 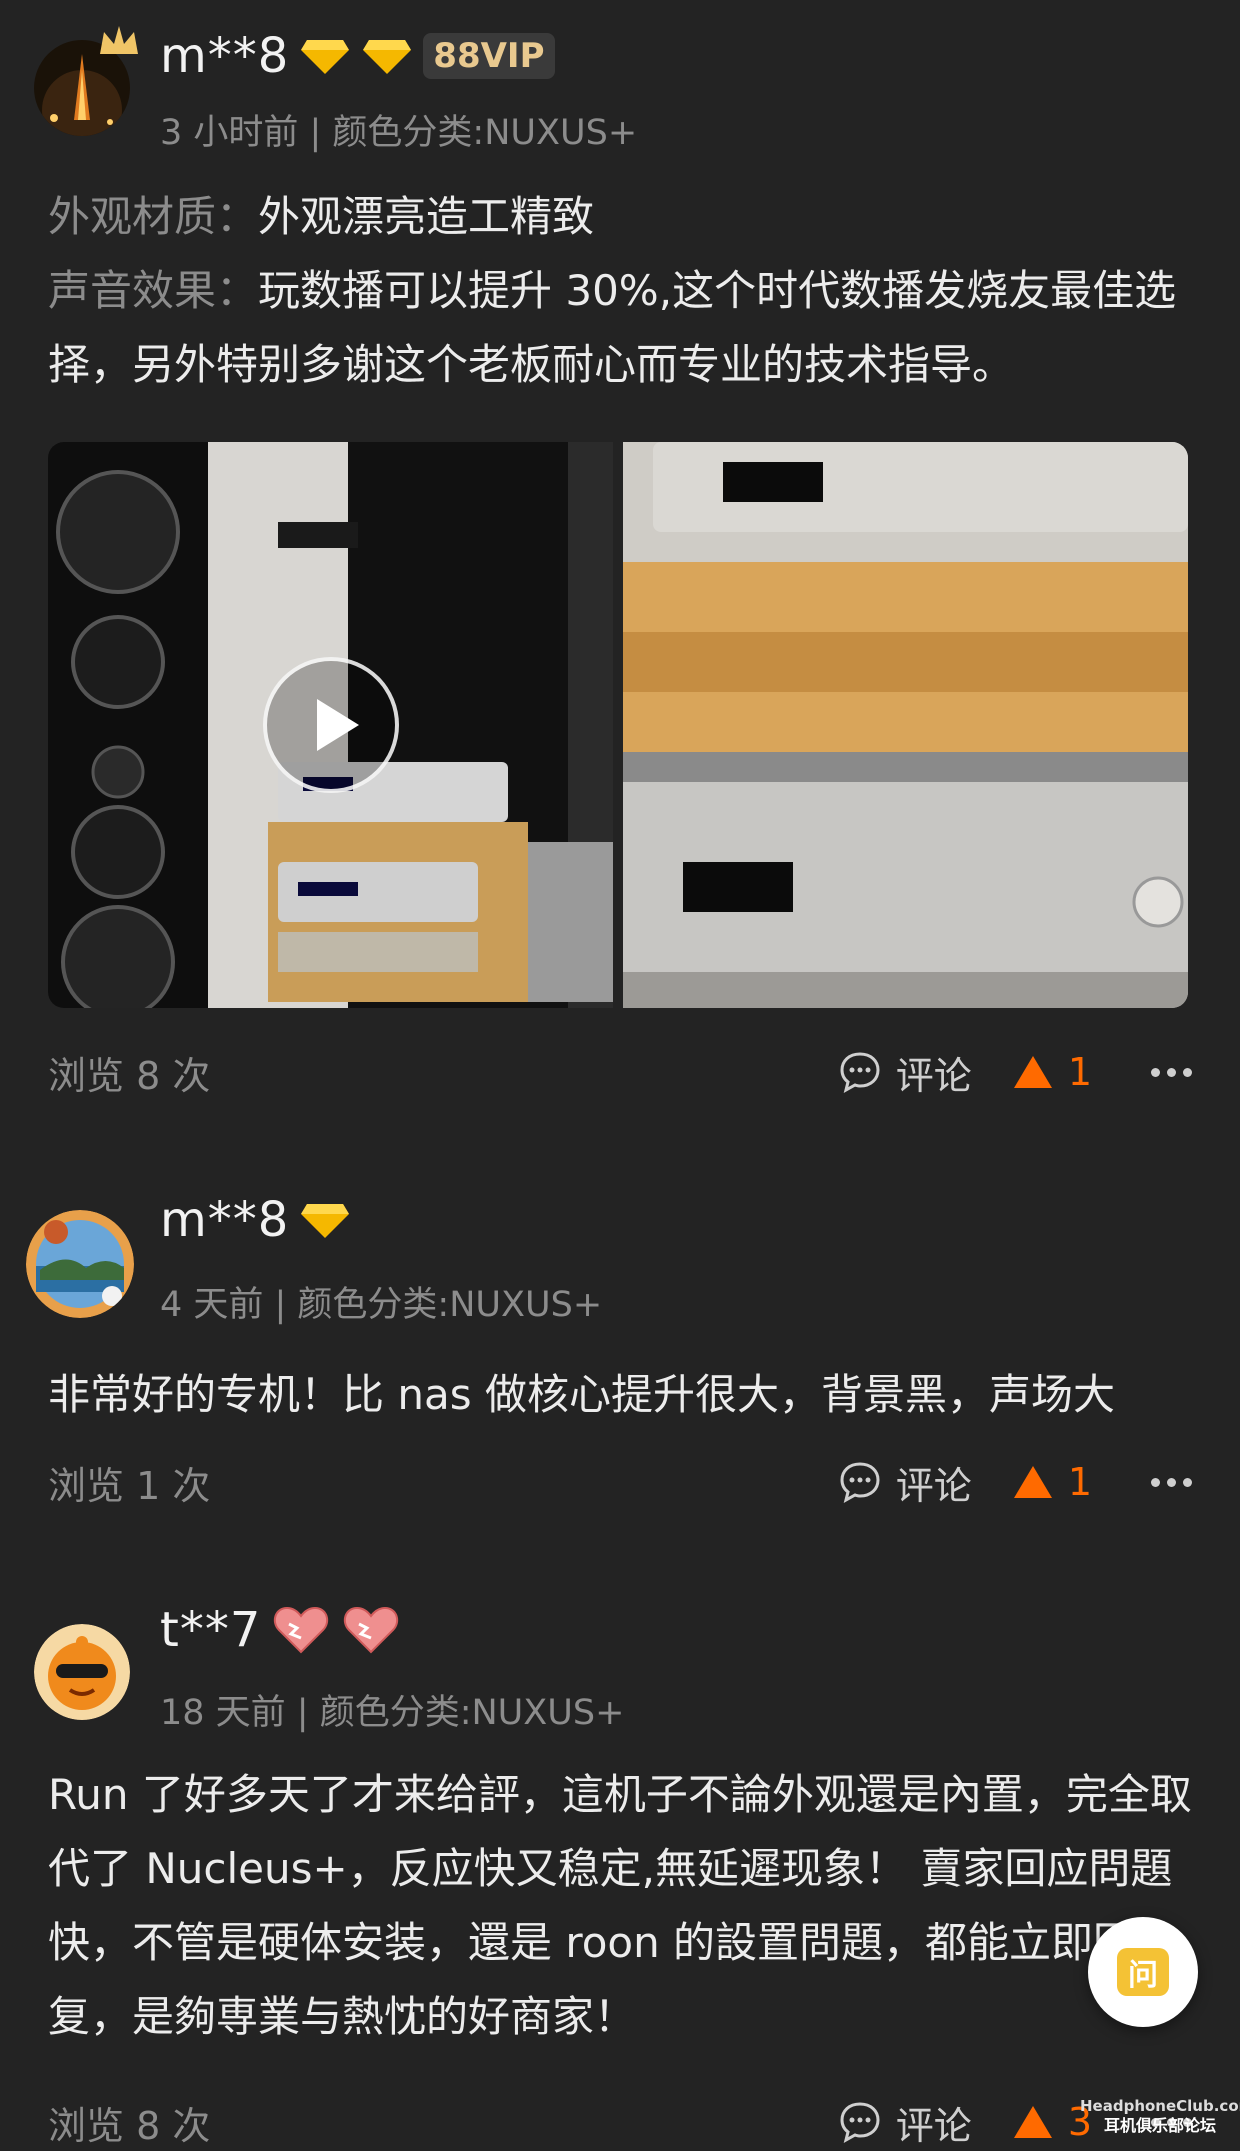 I want to click on user-line: t**7, so click(x=280, y=1630).